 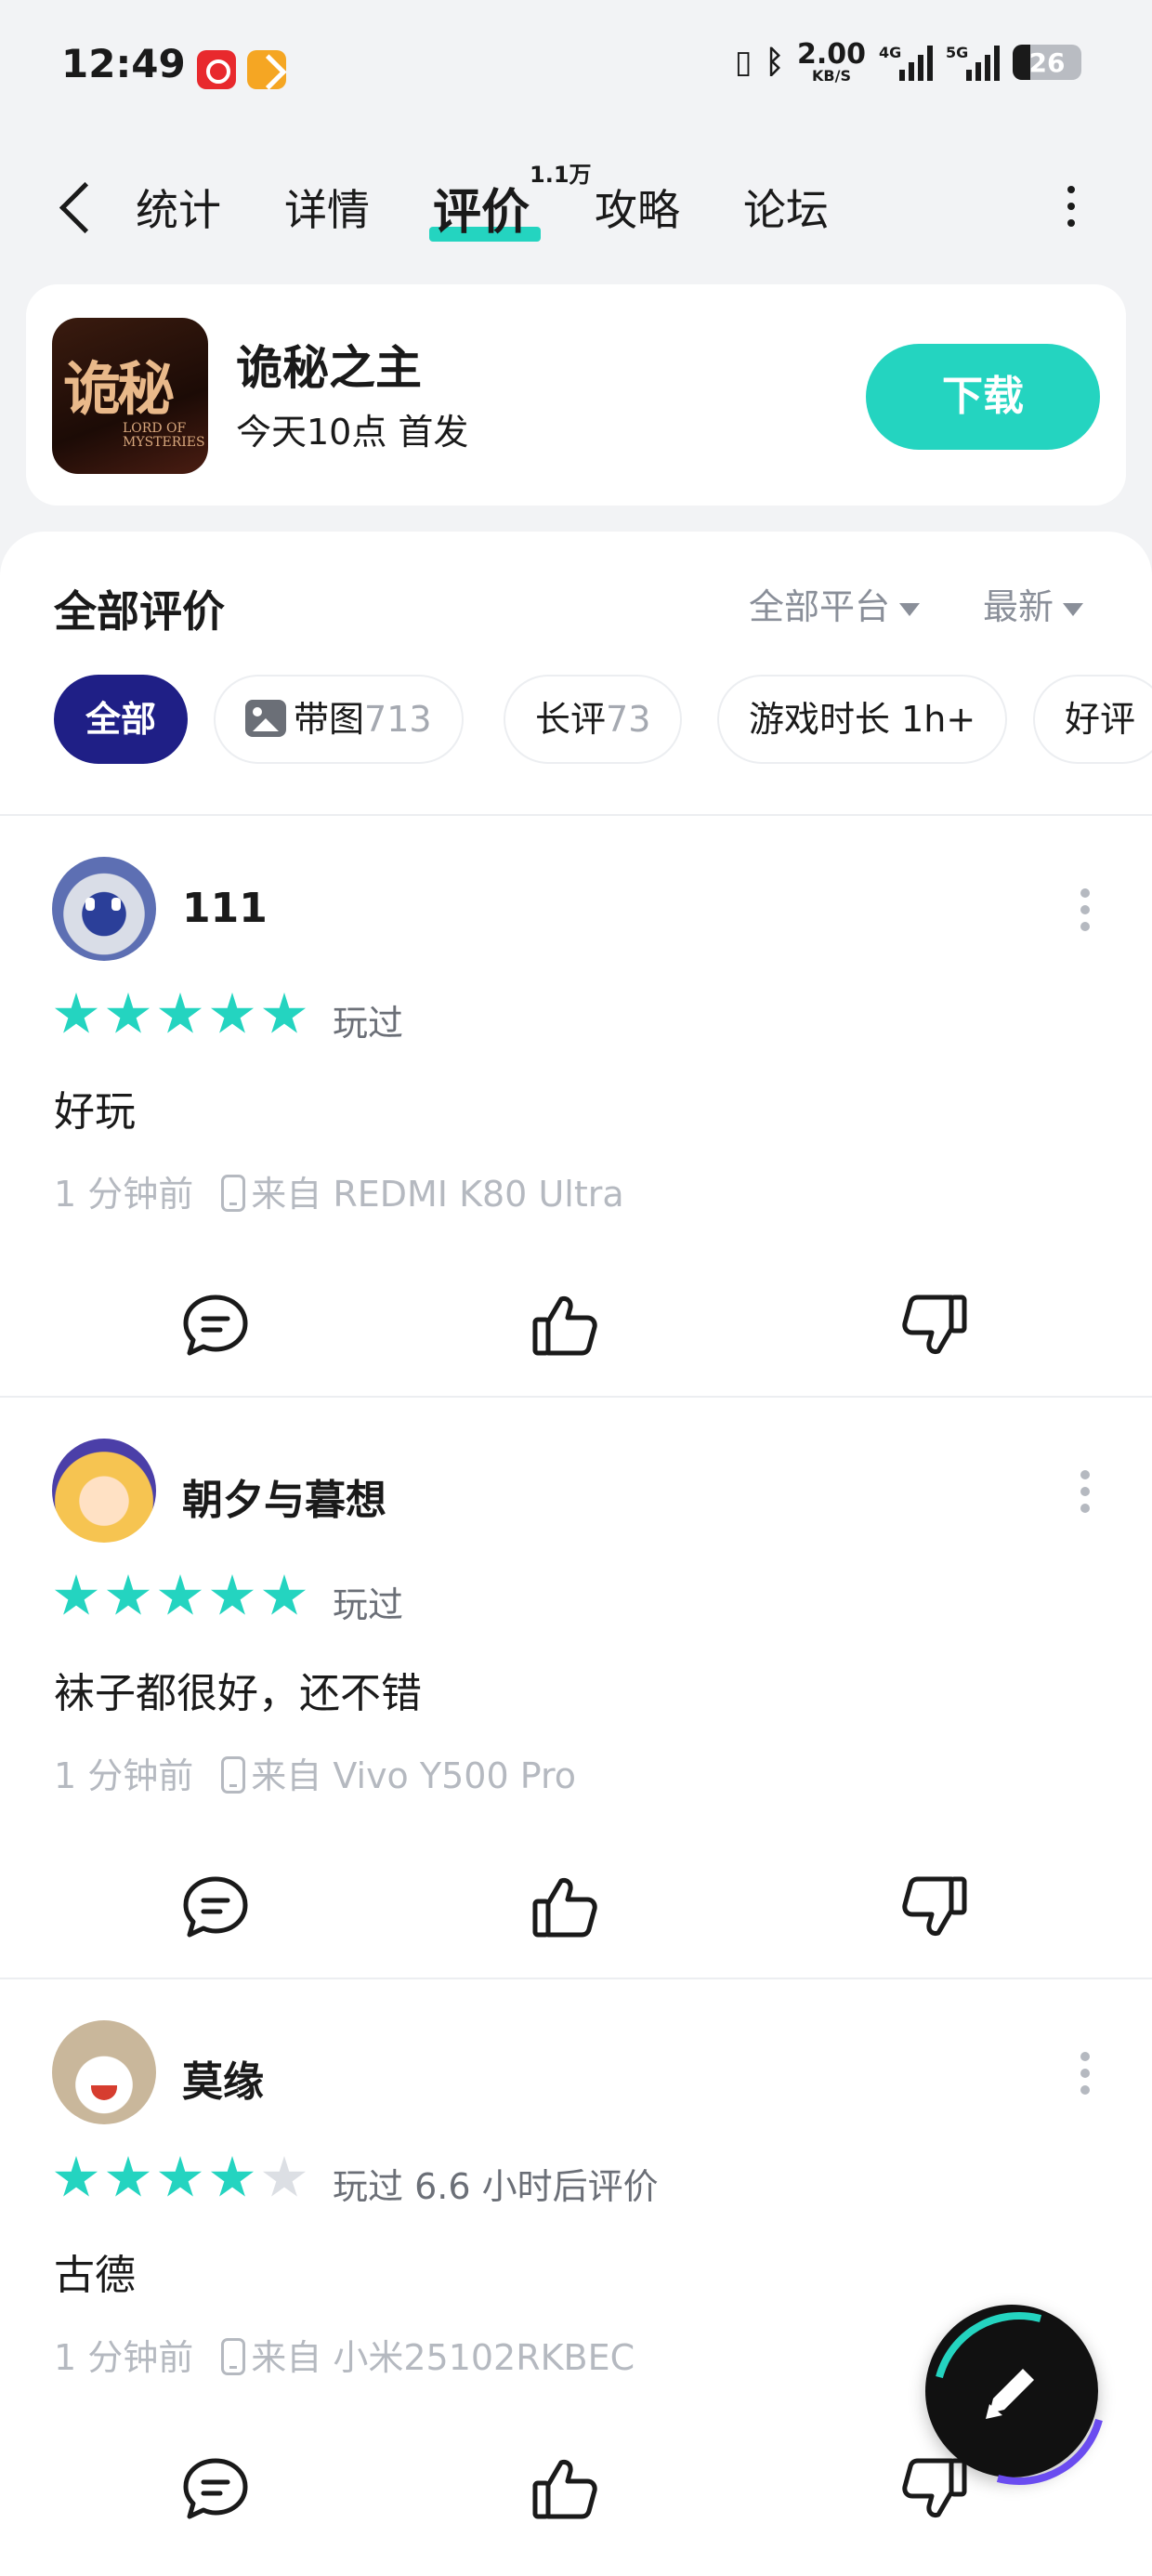 I want to click on review-username: 朝夕与暮想, so click(x=284, y=1496).